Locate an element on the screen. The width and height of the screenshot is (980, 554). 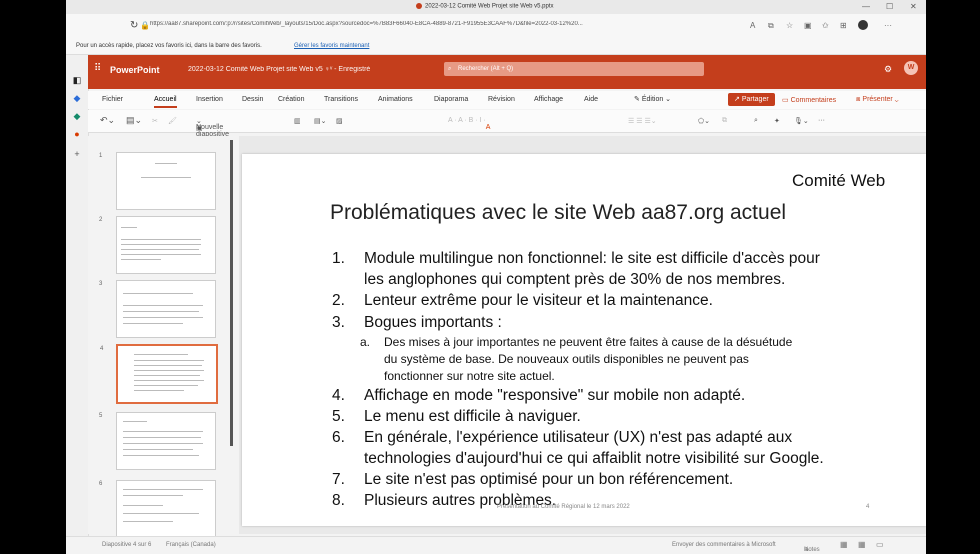
tab-diaporama: Diaporama is located at coordinates (451, 99).